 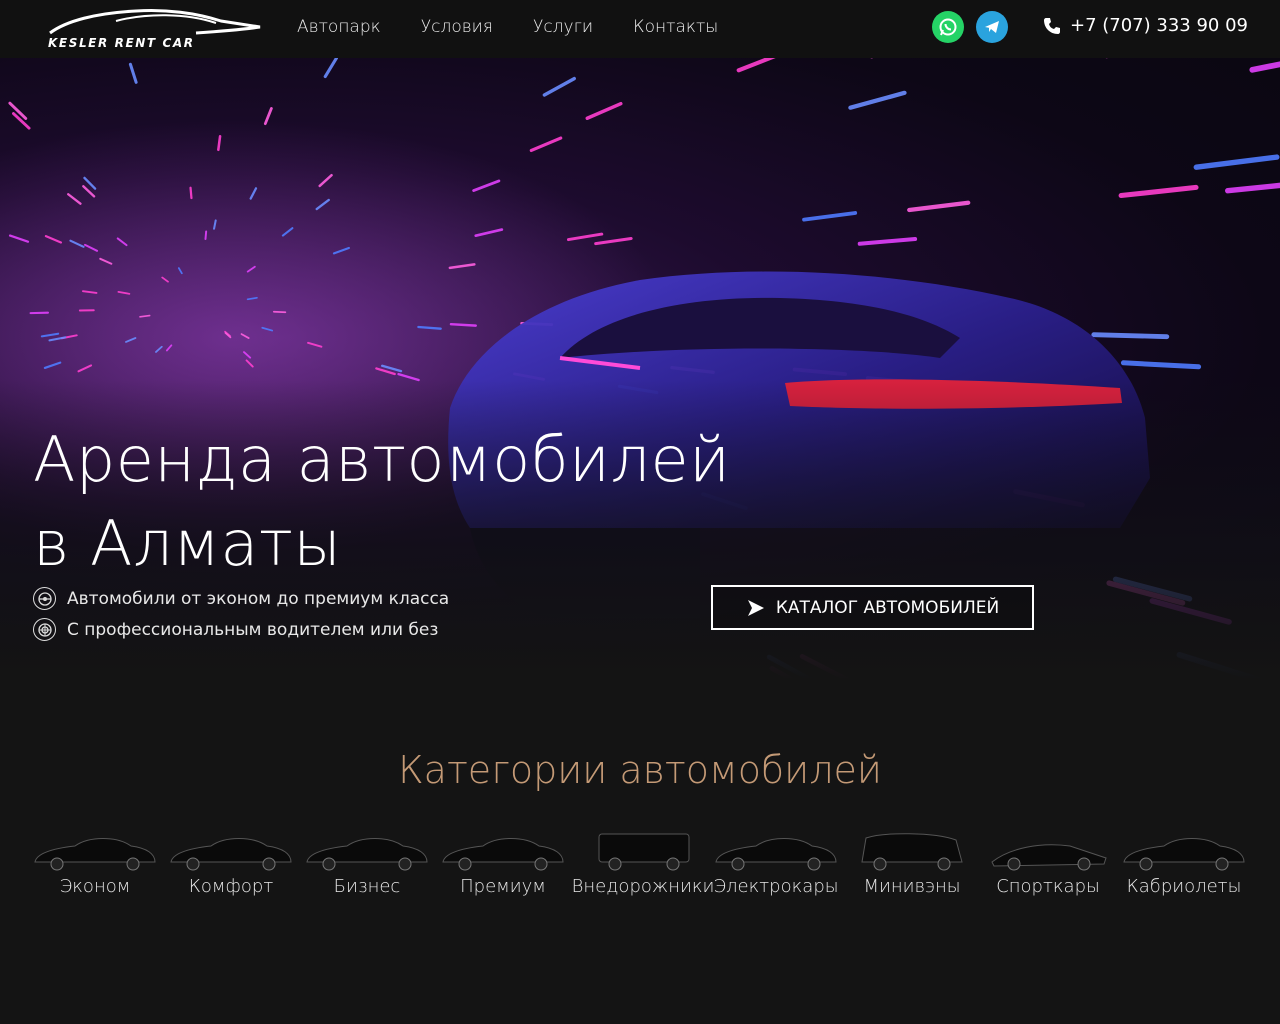 I want to click on nav-services: Услуги, so click(x=563, y=27).